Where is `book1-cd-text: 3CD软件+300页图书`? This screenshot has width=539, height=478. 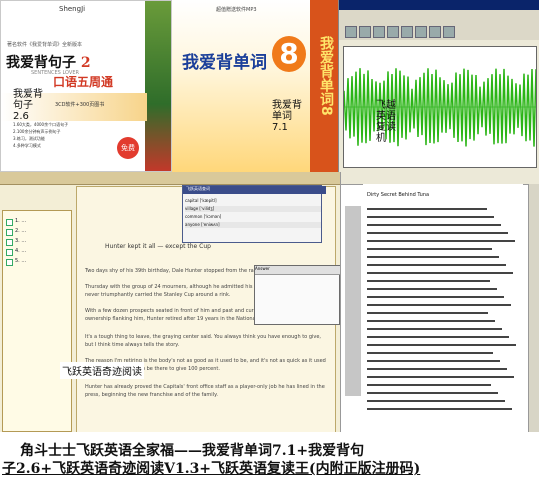
book1-cd-text: 3CD软件+300页图书 is located at coordinates (80, 105).